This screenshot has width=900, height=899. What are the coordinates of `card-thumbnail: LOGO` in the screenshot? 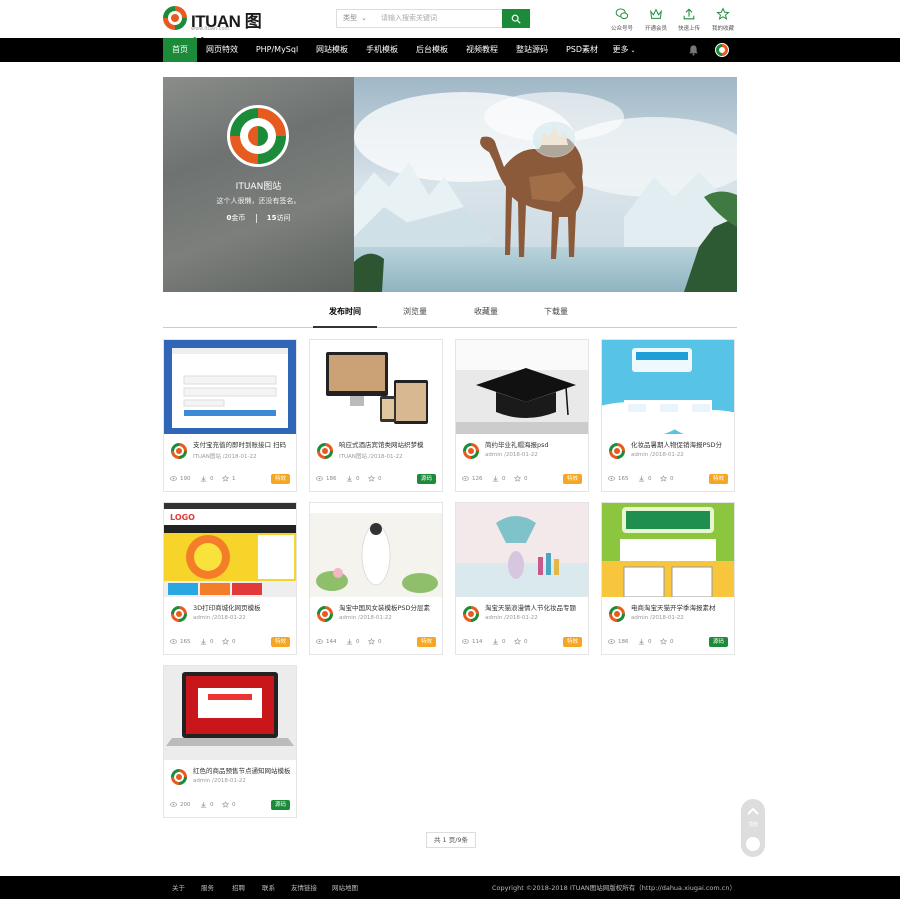 It's located at (230, 550).